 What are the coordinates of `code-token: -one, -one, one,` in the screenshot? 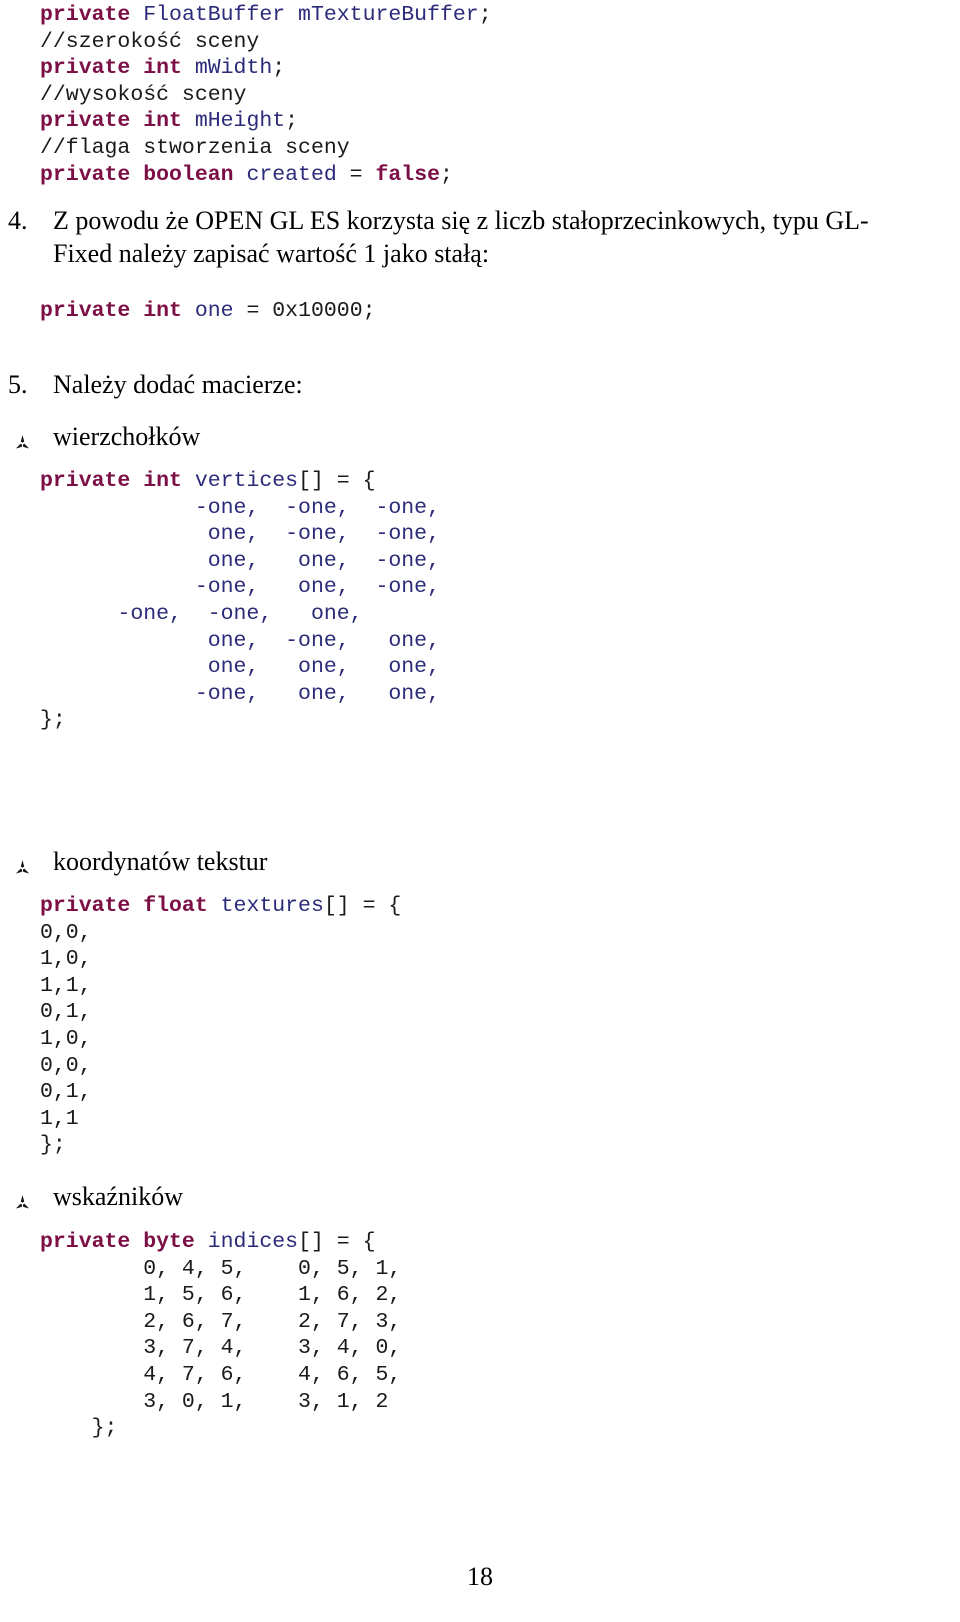 It's located at (201, 613).